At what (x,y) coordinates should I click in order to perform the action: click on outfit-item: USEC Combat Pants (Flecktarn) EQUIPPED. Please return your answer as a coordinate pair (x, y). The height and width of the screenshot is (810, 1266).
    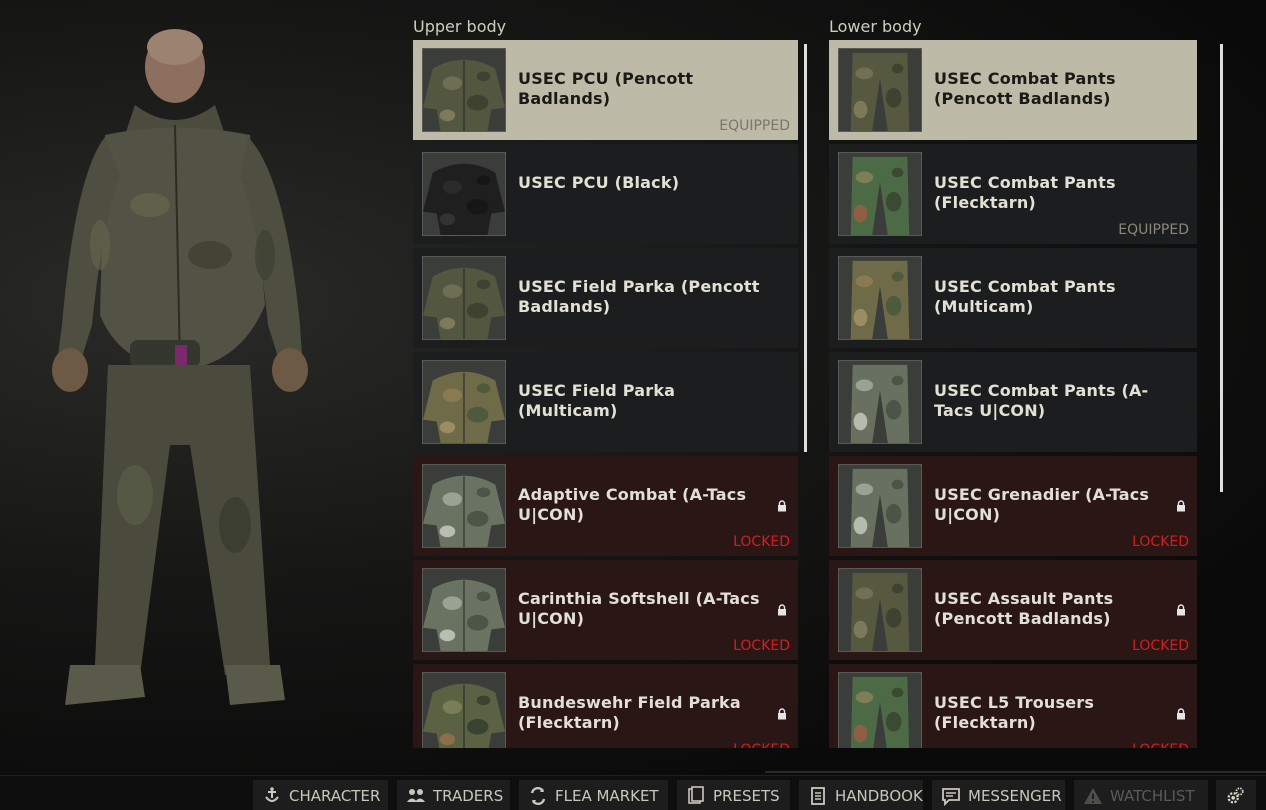
    Looking at the image, I should click on (1013, 194).